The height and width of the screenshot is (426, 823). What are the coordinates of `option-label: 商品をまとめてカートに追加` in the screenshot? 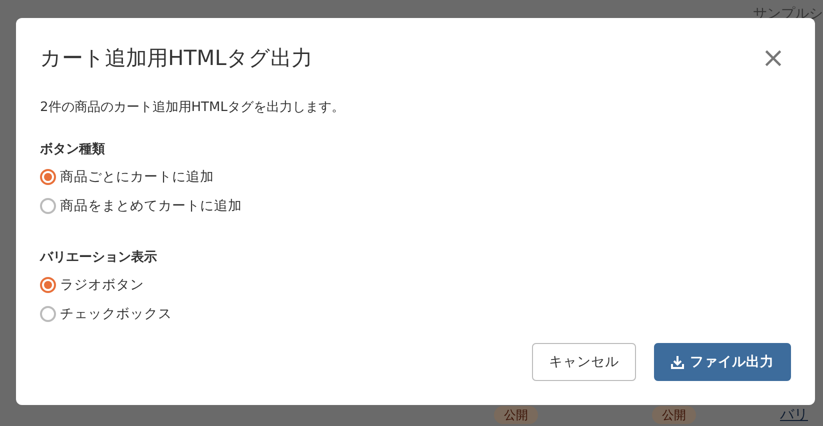 It's located at (151, 205).